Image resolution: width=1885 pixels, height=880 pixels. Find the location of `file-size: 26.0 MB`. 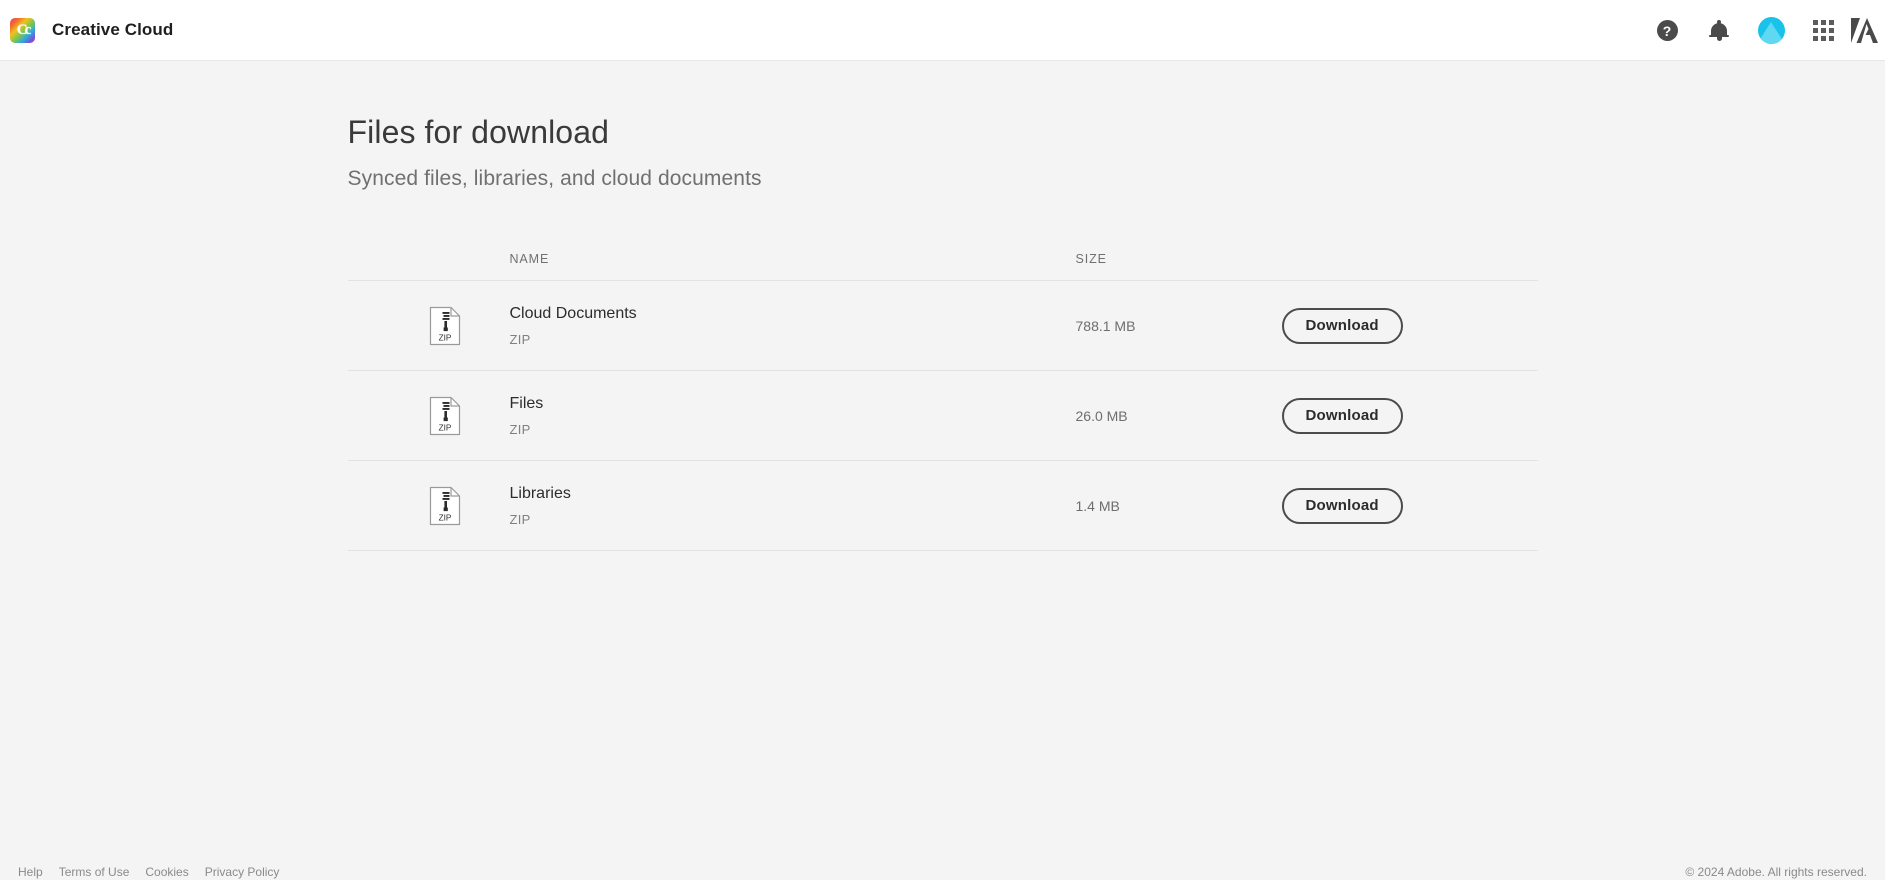

file-size: 26.0 MB is located at coordinates (1101, 415).